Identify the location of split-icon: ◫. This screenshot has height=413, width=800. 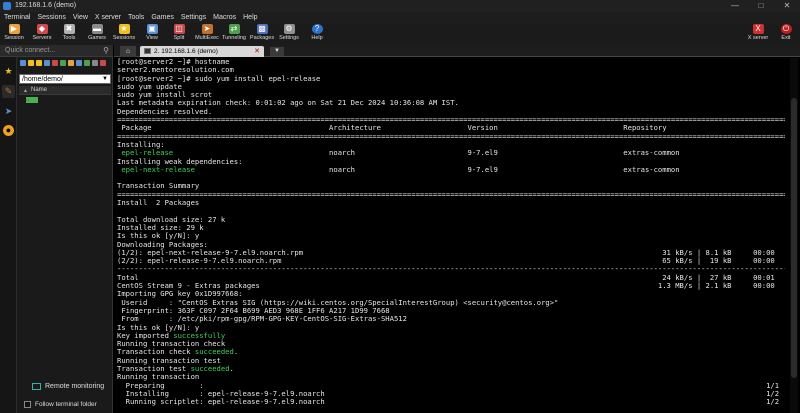
(179, 29).